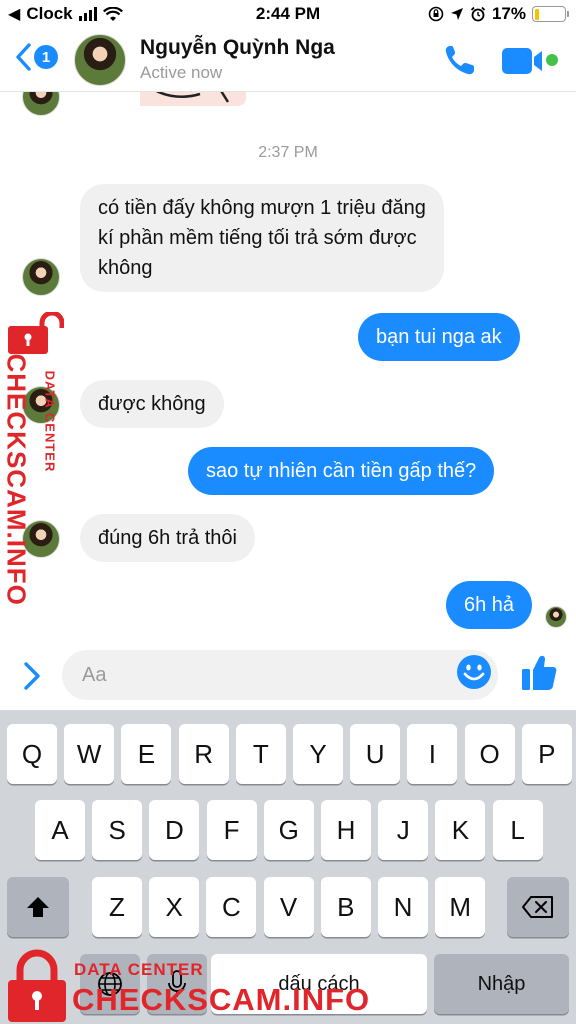 The width and height of the screenshot is (576, 1024). What do you see at coordinates (46, 57) in the screenshot?
I see `unread-badge: 1` at bounding box center [46, 57].